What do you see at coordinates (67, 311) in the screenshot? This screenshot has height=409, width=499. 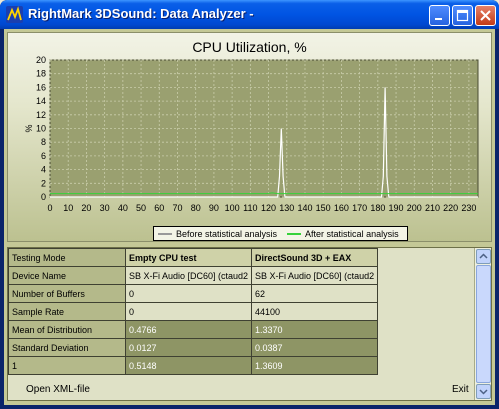 I see `row-header: Sample Rate` at bounding box center [67, 311].